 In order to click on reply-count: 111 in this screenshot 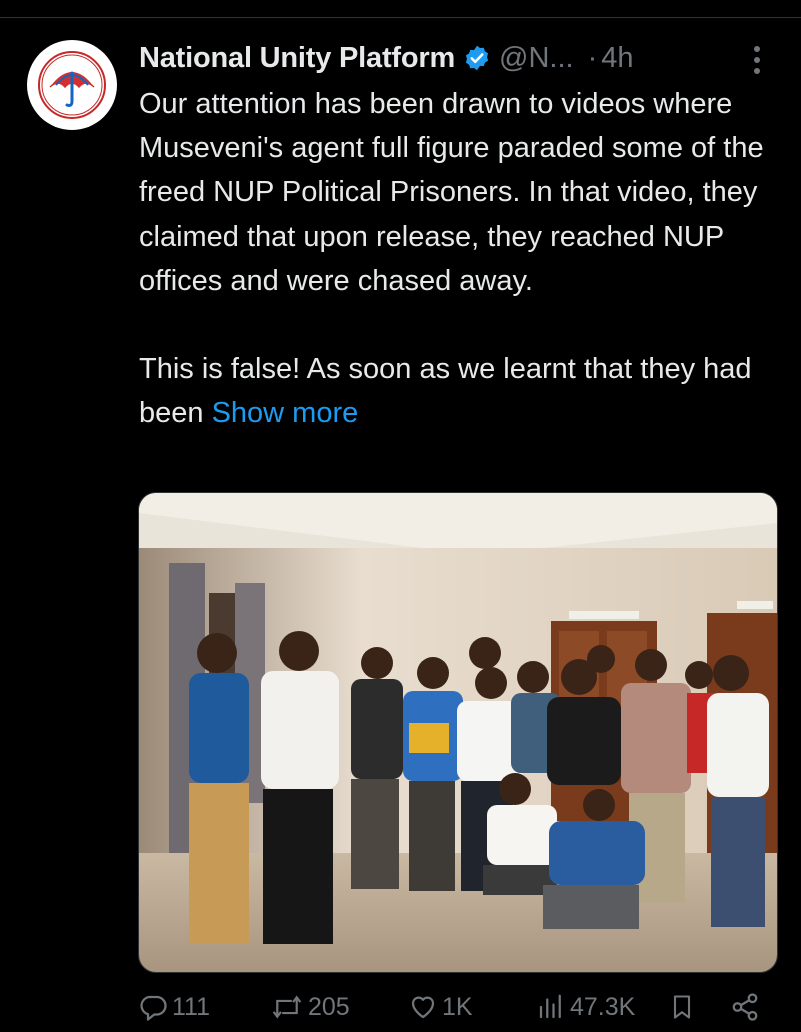, I will do `click(191, 1006)`.